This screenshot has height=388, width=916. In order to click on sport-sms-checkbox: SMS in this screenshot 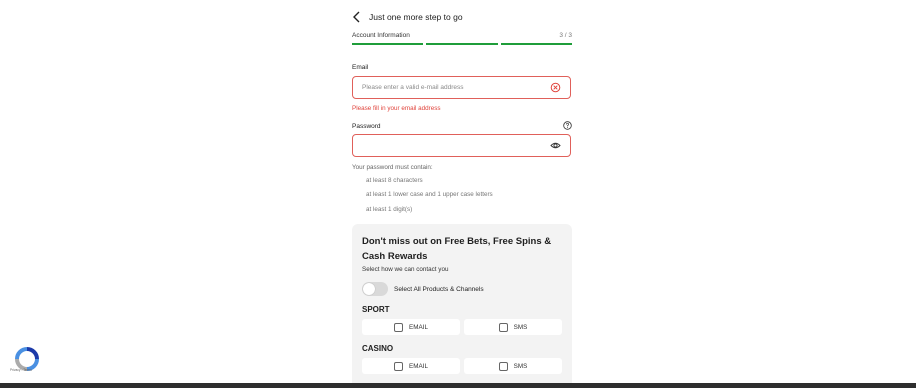, I will do `click(513, 327)`.